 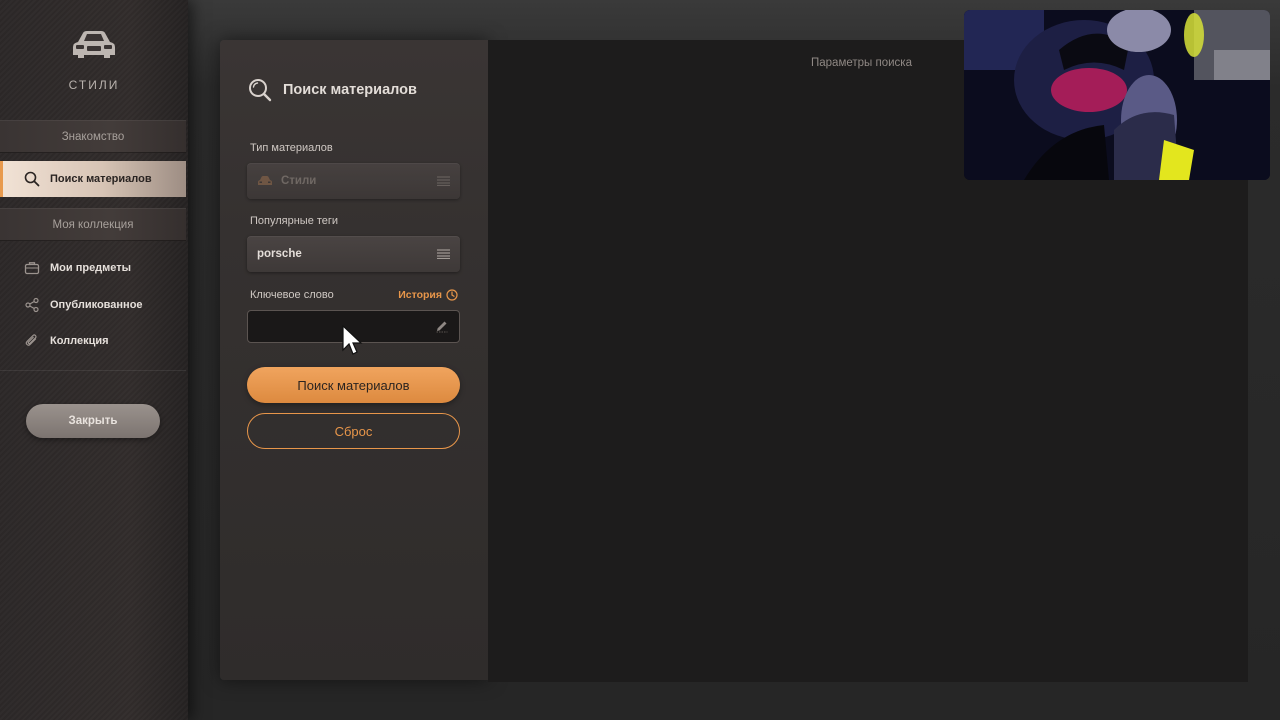 I want to click on paperclip-icon, so click(x=32, y=341).